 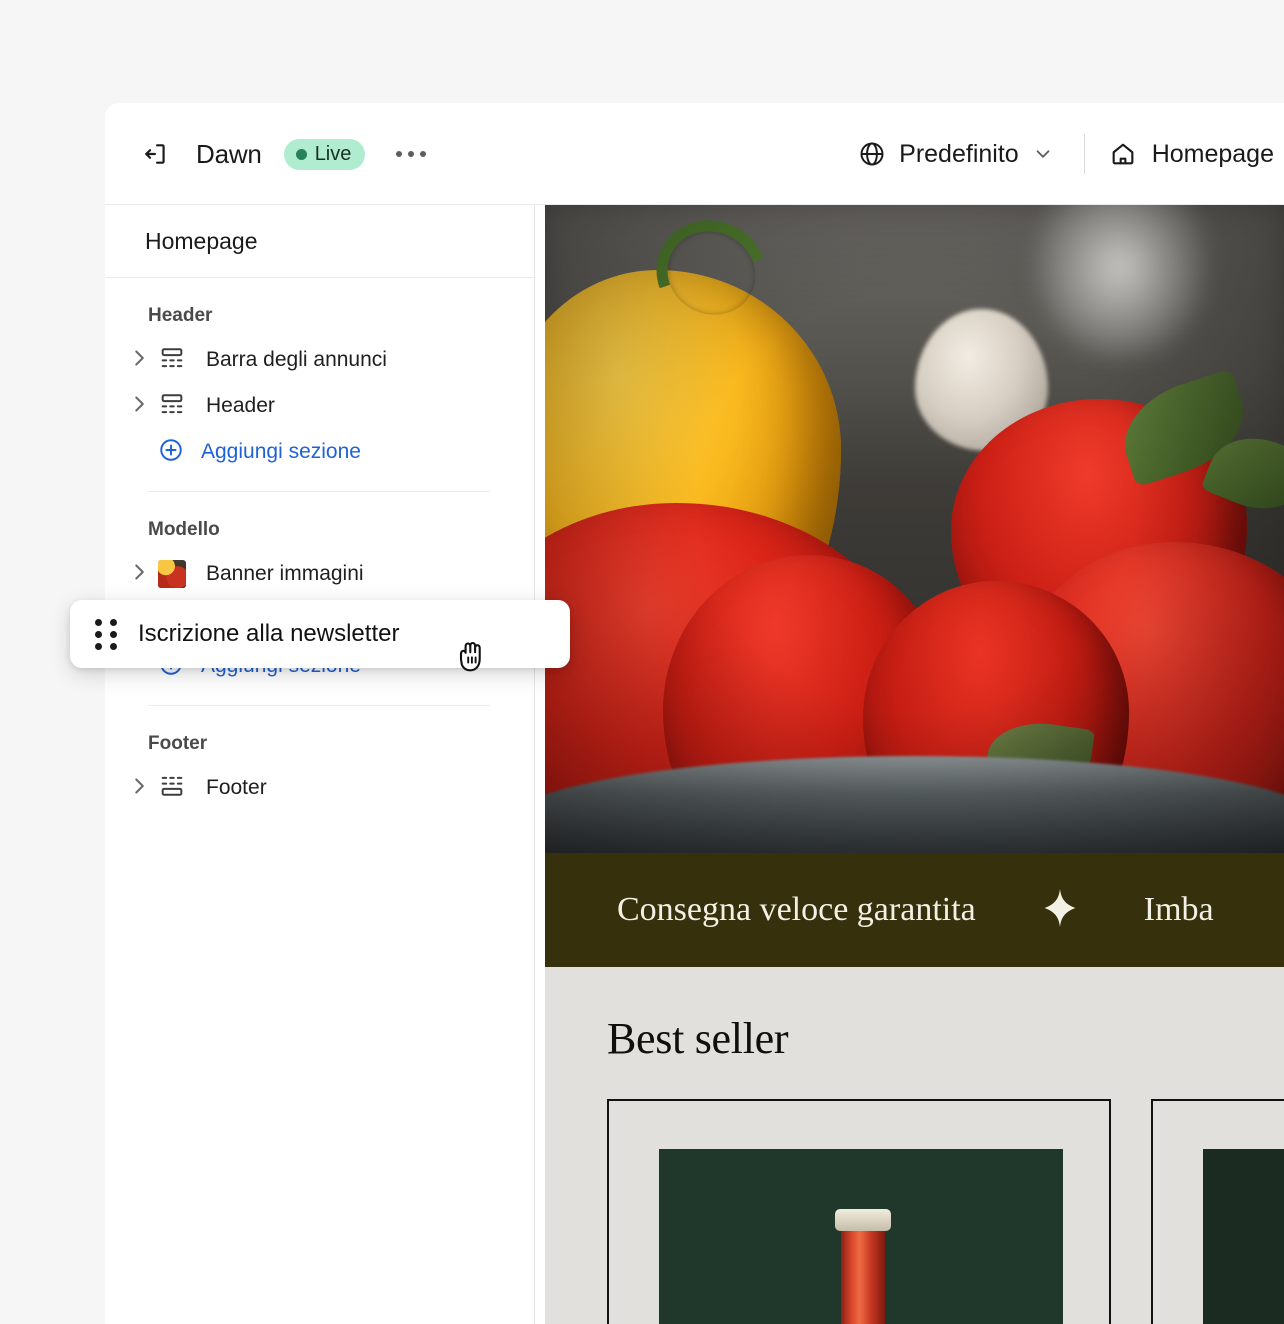 What do you see at coordinates (872, 154) in the screenshot?
I see `globe-icon` at bounding box center [872, 154].